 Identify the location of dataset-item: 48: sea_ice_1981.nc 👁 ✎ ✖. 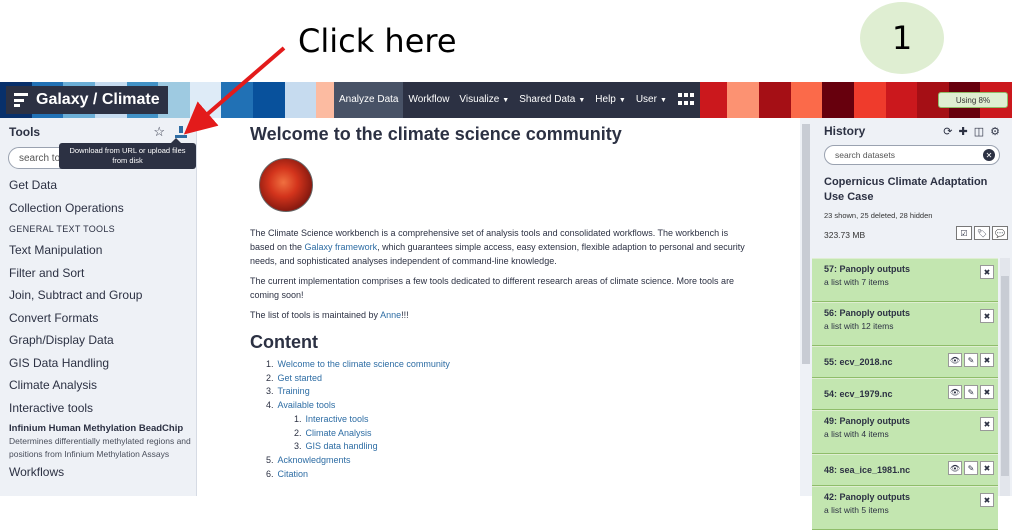
(905, 470).